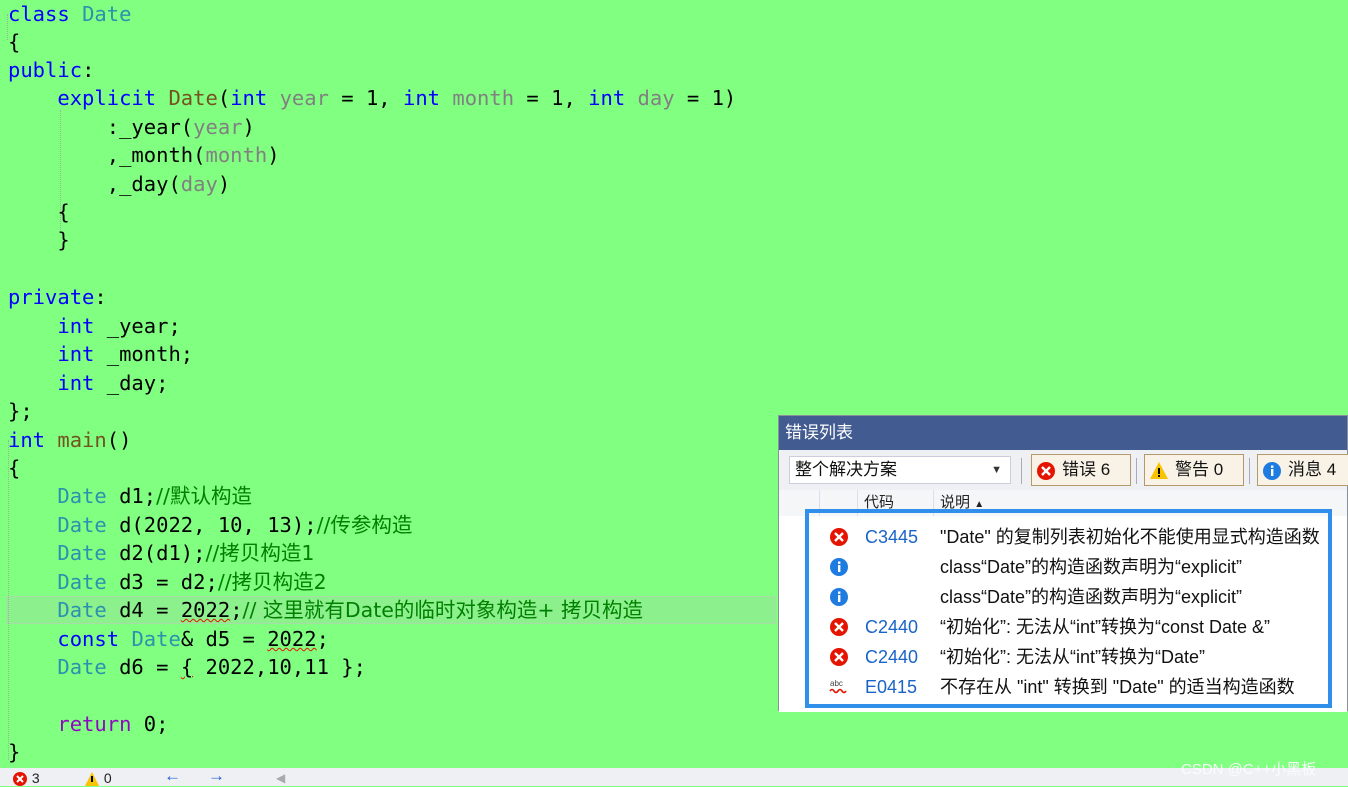 This screenshot has width=1348, height=787. What do you see at coordinates (891, 687) in the screenshot?
I see `error-code: E0415` at bounding box center [891, 687].